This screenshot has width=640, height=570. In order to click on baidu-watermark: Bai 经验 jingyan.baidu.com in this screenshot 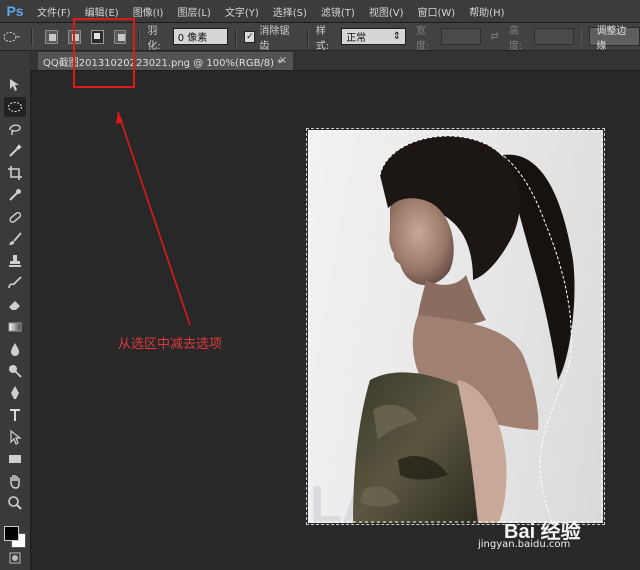, I will do `click(558, 535)`.